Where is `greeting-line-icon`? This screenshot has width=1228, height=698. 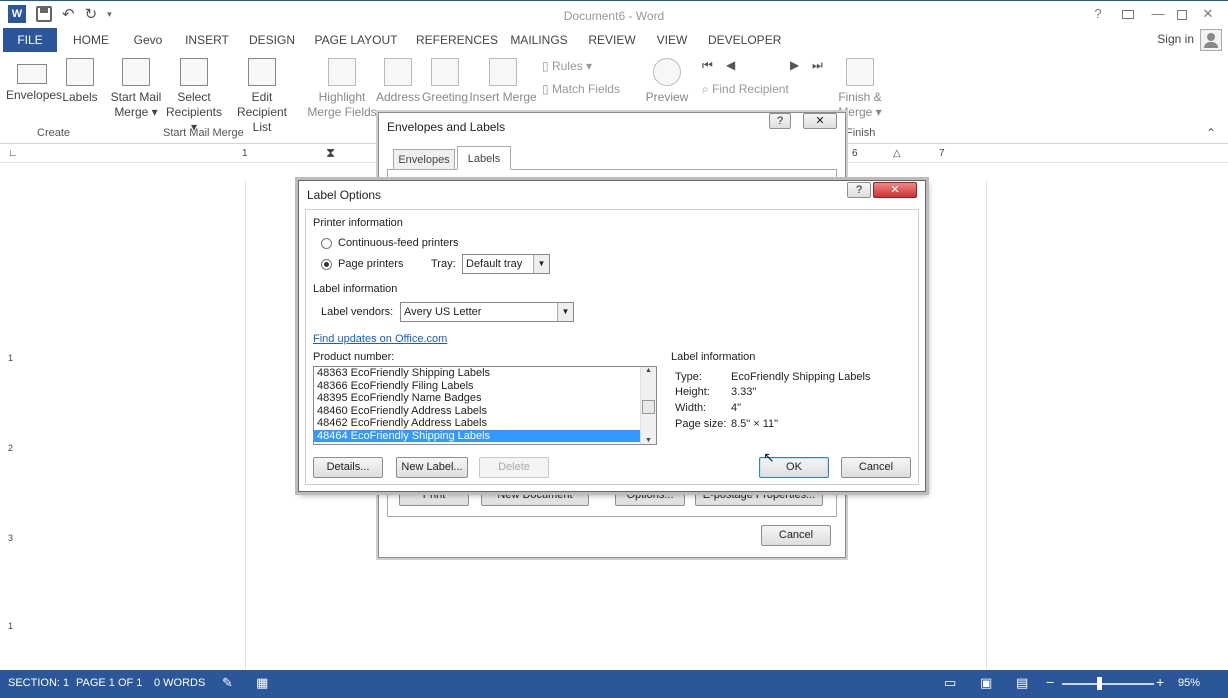 greeting-line-icon is located at coordinates (445, 72).